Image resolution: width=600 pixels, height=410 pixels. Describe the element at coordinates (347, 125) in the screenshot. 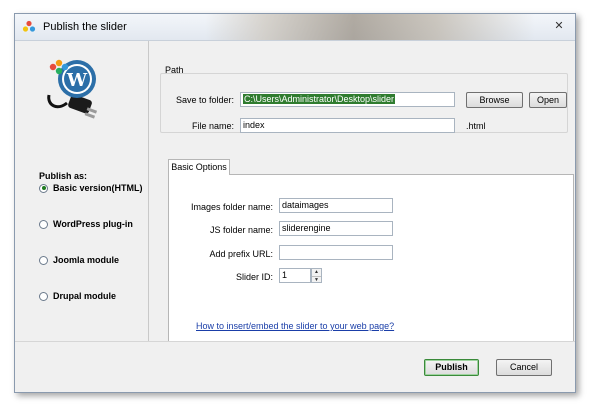

I see `file-name-input: index` at that location.